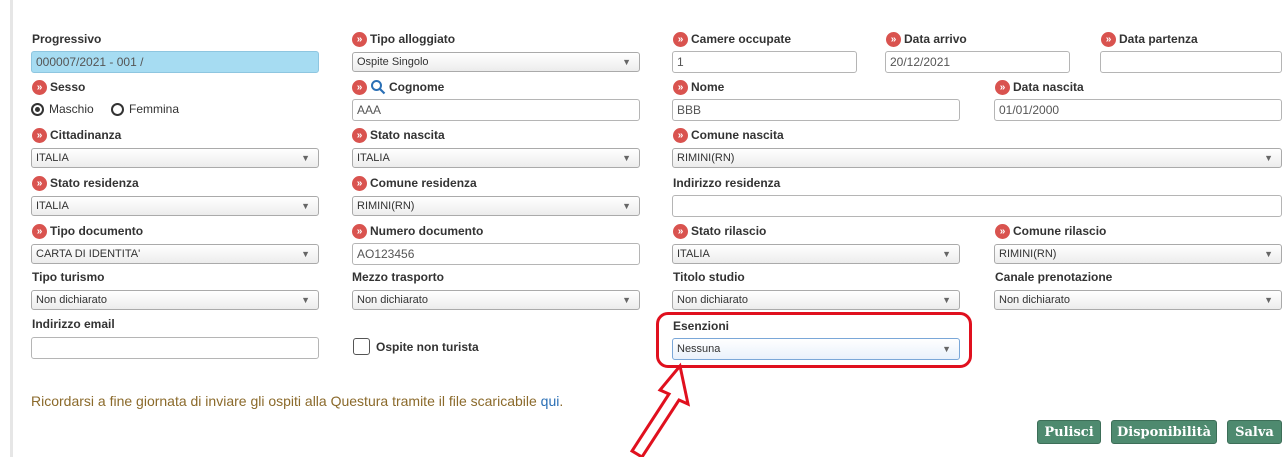 This screenshot has width=1284, height=457. I want to click on salva-button: Salva, so click(1254, 432).